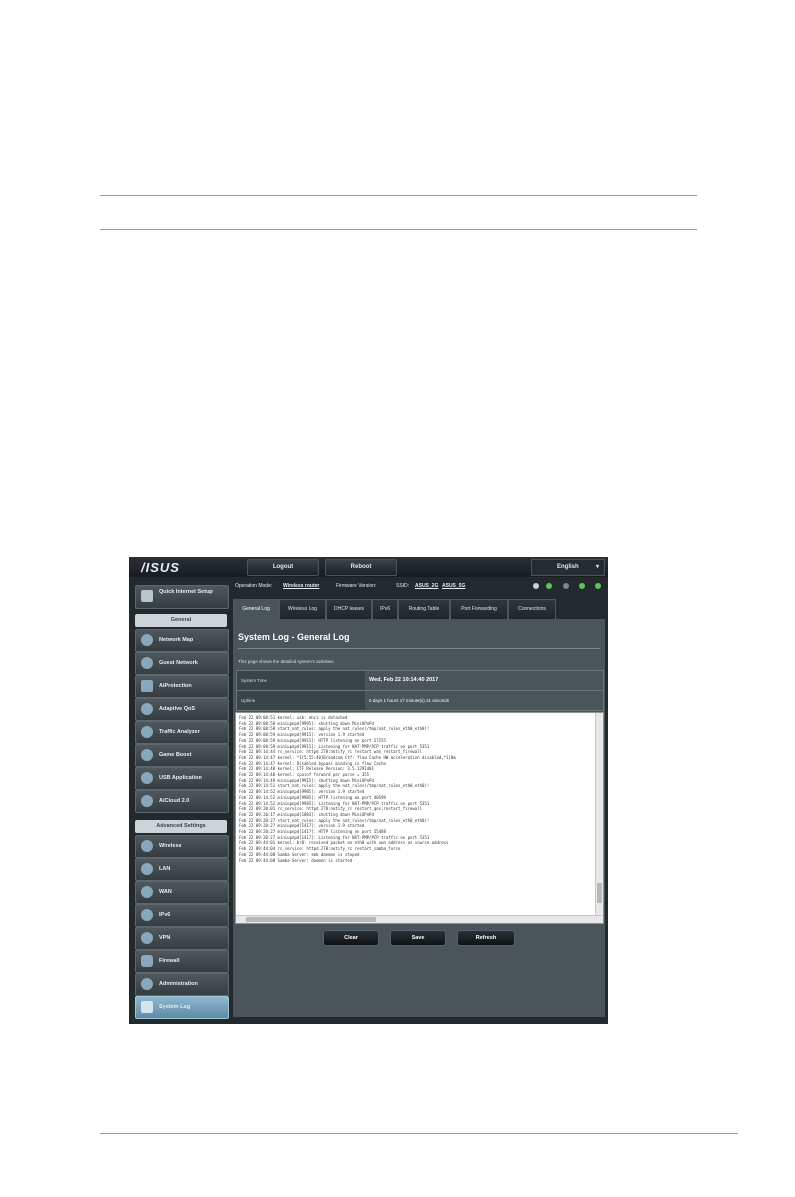 The image size is (795, 1197). I want to click on save-button: Save, so click(418, 938).